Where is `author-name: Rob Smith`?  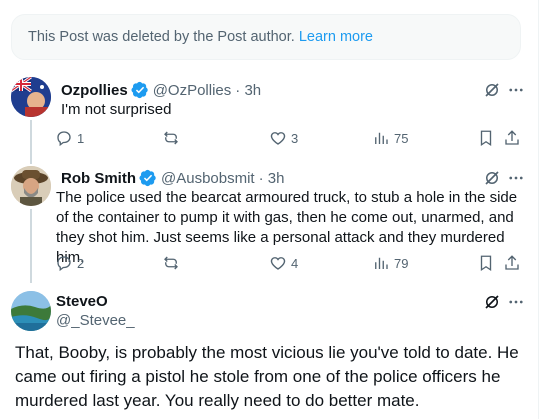 author-name: Rob Smith is located at coordinates (98, 178).